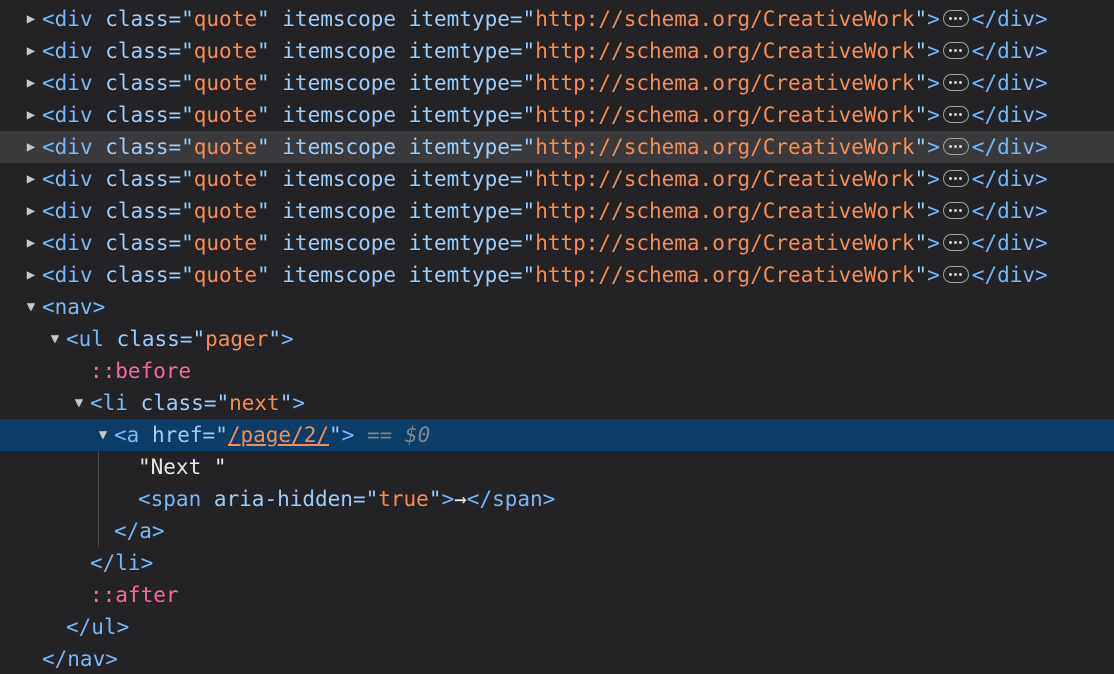 This screenshot has height=674, width=1114. I want to click on href-link: /page/2/, so click(278, 435).